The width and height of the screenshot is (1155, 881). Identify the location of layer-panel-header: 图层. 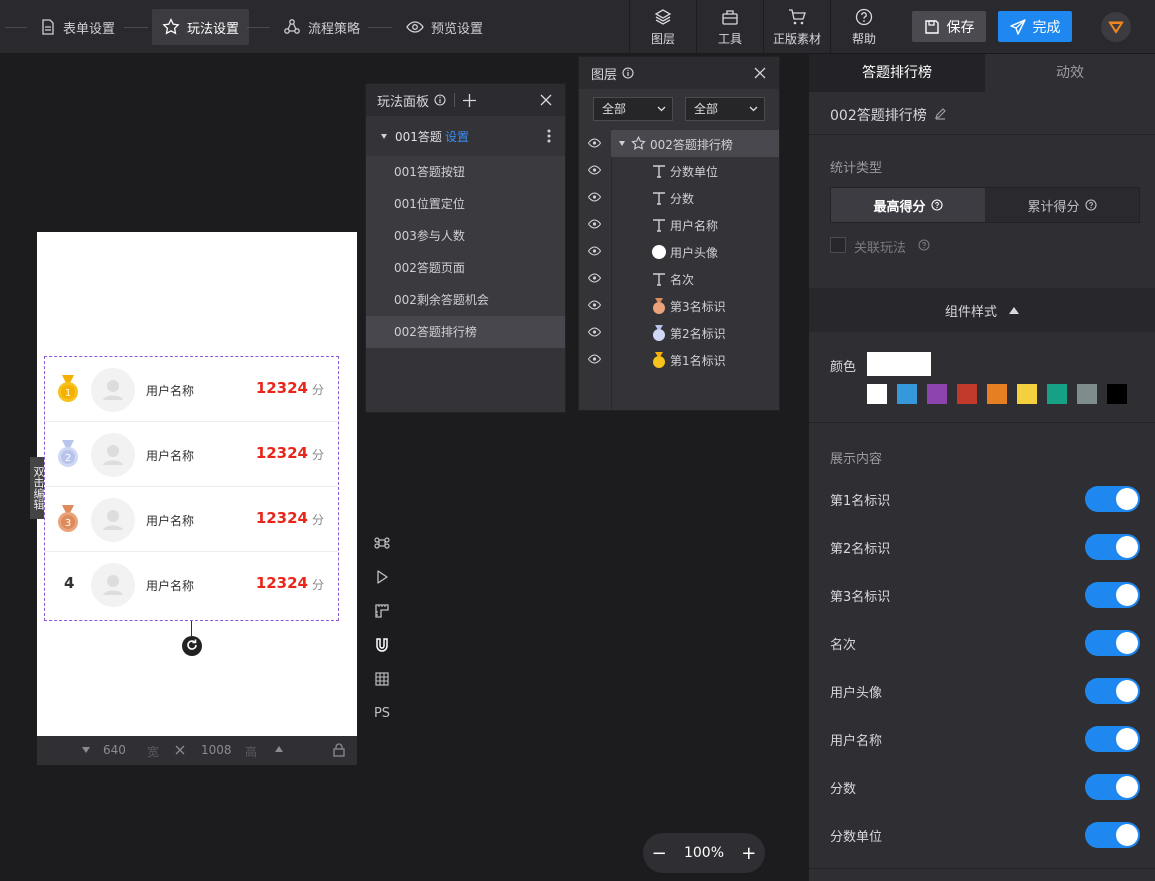
(679, 73).